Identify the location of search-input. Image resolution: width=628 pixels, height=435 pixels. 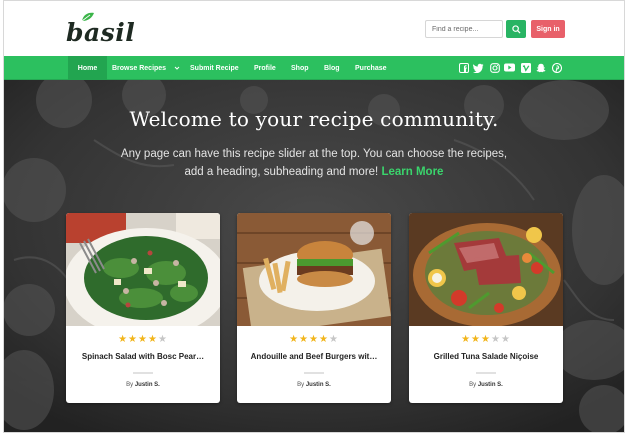
(464, 29).